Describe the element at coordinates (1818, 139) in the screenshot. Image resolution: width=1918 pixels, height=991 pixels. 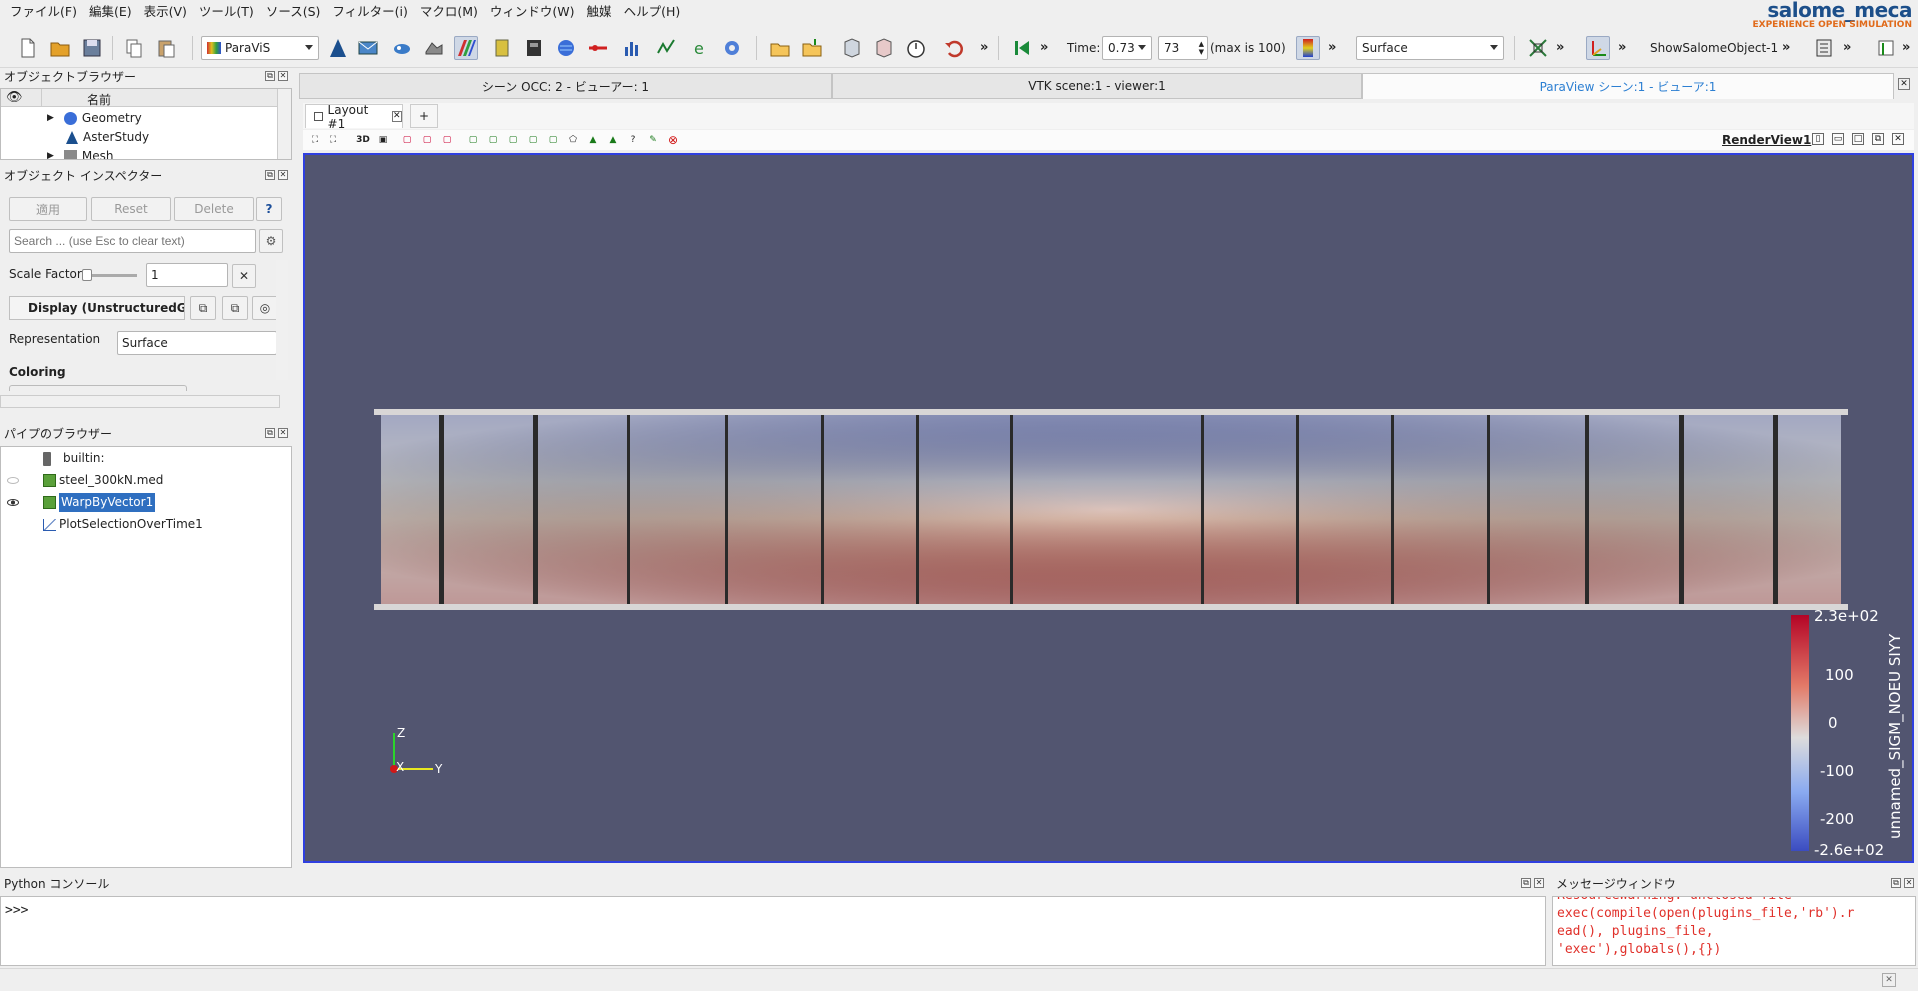
I see `split-horizontal-icon: ▯` at that location.